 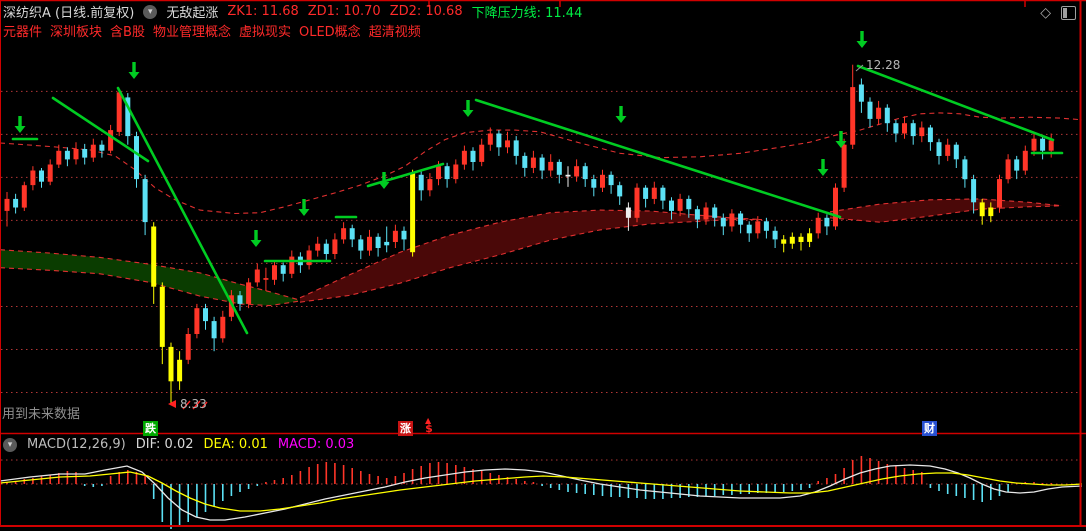 What do you see at coordinates (426, 11) in the screenshot?
I see `zd2-value: ZD2: 10.68` at bounding box center [426, 11].